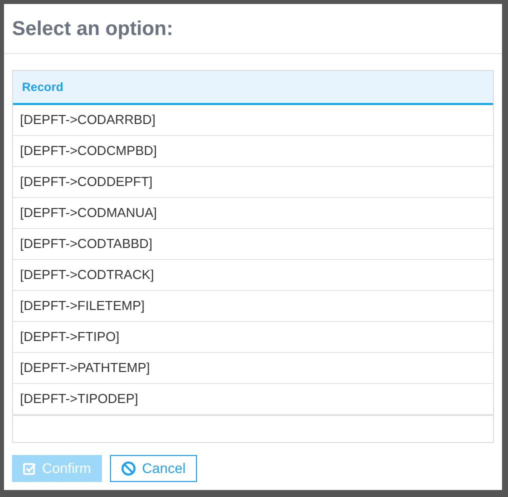 This screenshot has width=508, height=497. I want to click on checkbox-icon, so click(29, 468).